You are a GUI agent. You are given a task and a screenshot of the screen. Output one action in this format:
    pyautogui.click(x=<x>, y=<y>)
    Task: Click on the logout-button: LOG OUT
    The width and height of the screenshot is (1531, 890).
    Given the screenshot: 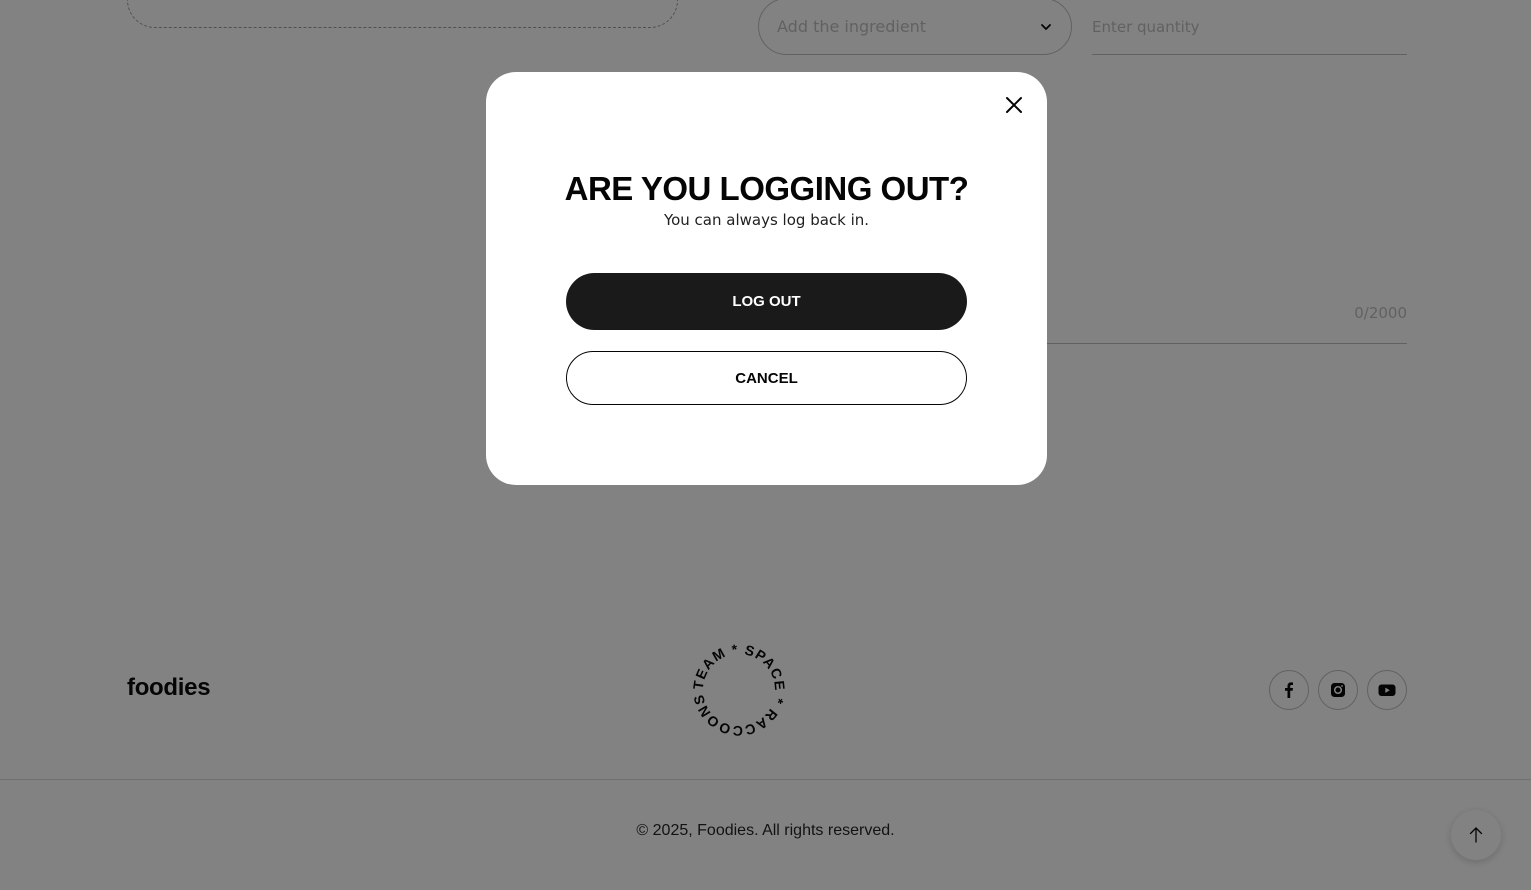 What is the action you would take?
    pyautogui.click(x=766, y=301)
    